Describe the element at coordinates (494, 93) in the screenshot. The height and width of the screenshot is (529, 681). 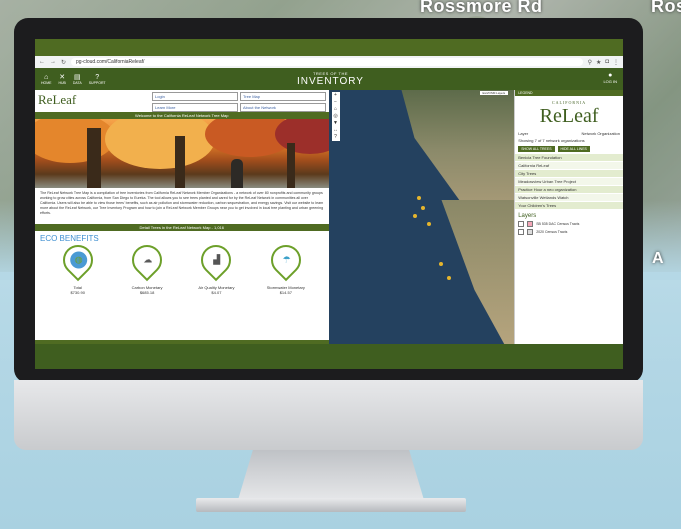
I see `map-layer-toggle: Esri/OSM Layers` at that location.